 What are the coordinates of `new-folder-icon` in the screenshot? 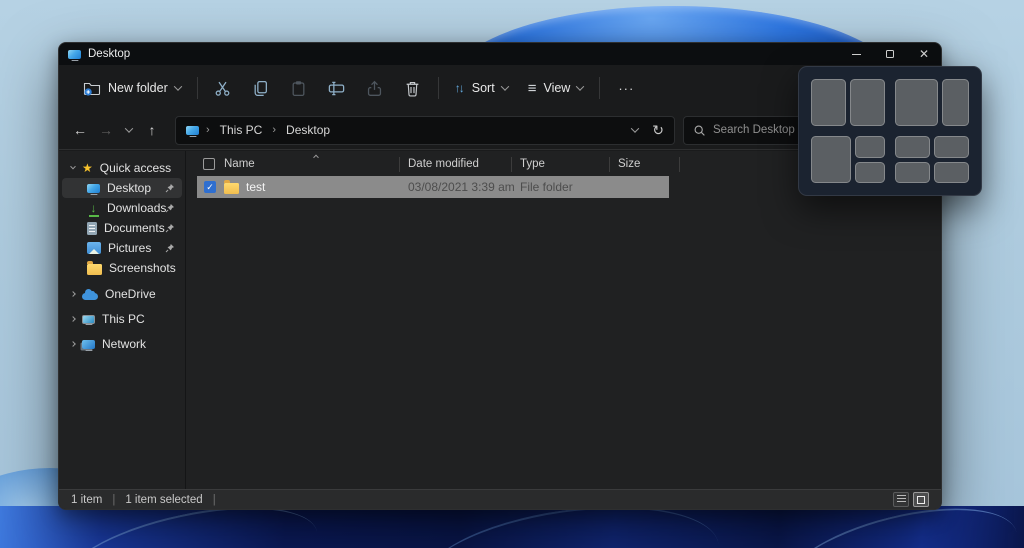 It's located at (92, 89).